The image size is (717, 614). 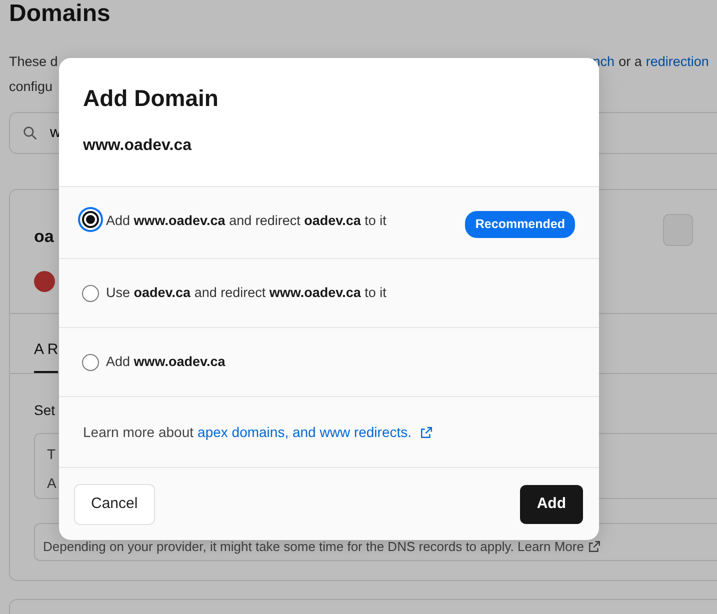 I want to click on search-icon, so click(x=30, y=133).